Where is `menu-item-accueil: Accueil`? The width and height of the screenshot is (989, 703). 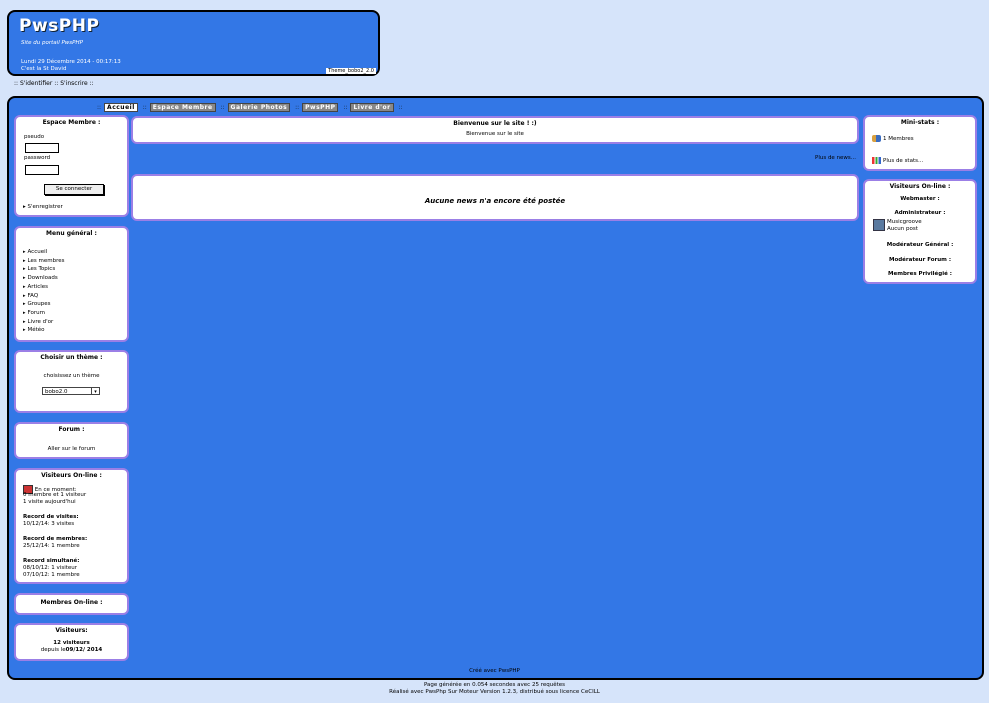
menu-item-accueil: Accueil is located at coordinates (43, 252).